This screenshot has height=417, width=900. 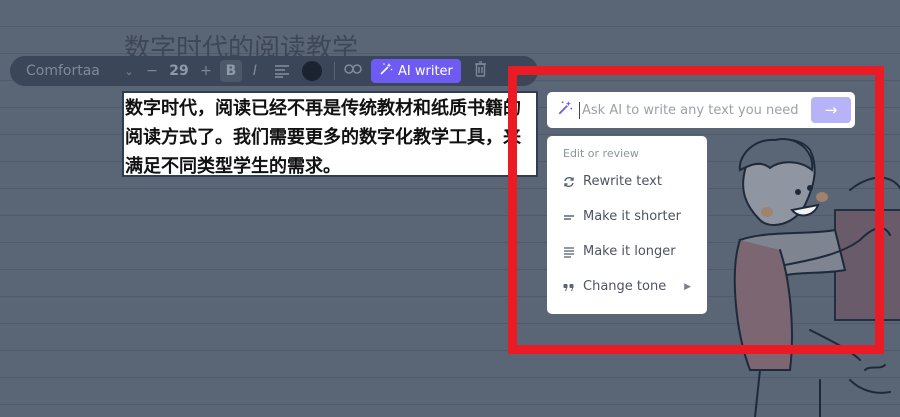 I want to click on font-size-value: 29, so click(x=179, y=71).